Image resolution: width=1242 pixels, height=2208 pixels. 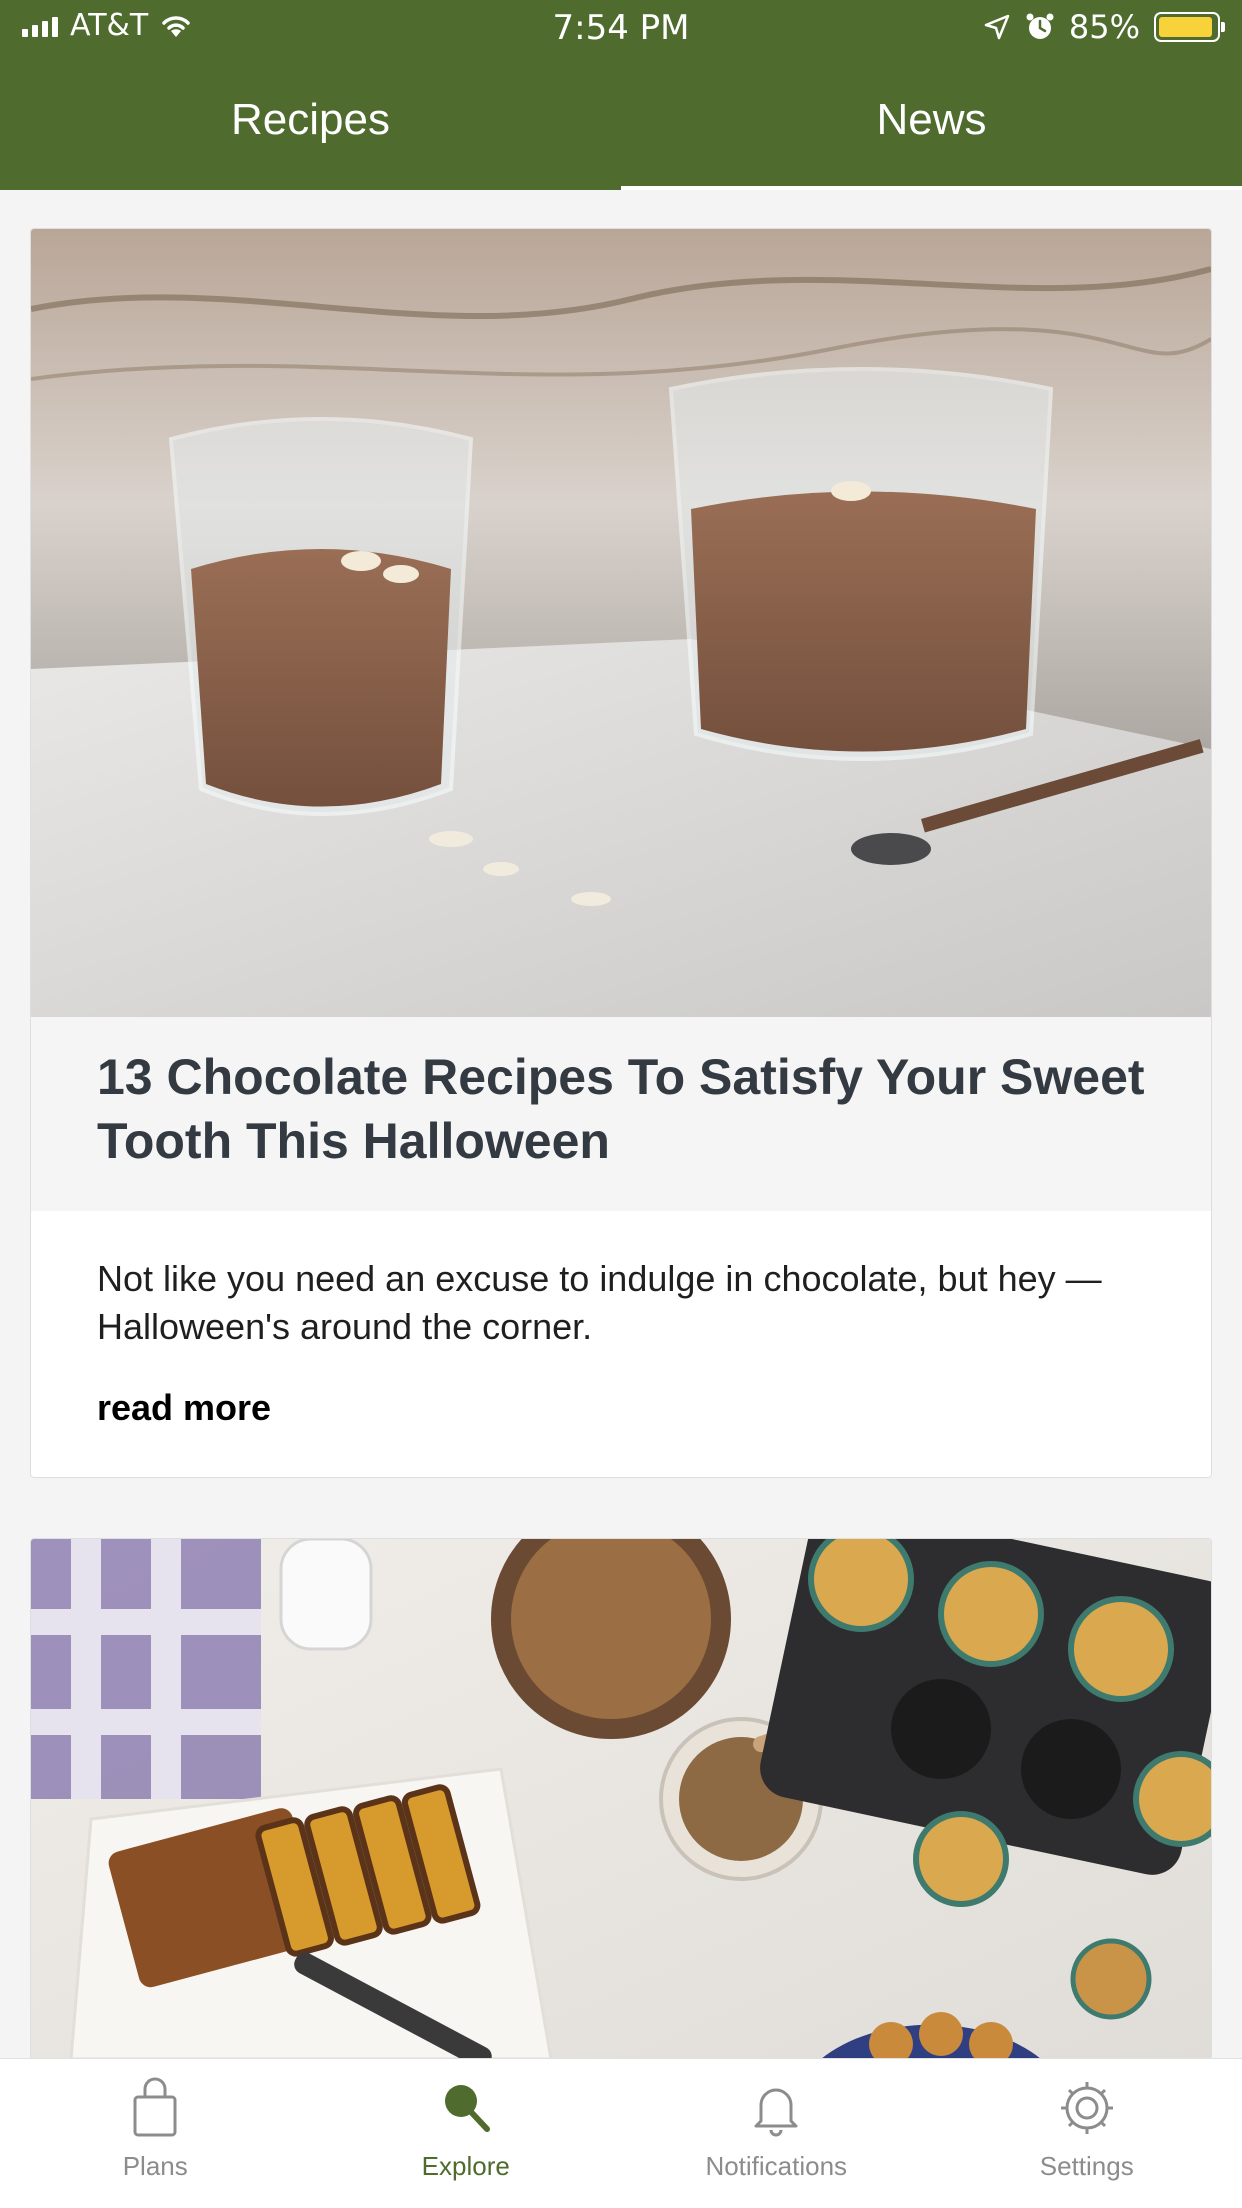 I want to click on bottom-navigation: Plans Explore Notifications Settings, so click(x=621, y=2133).